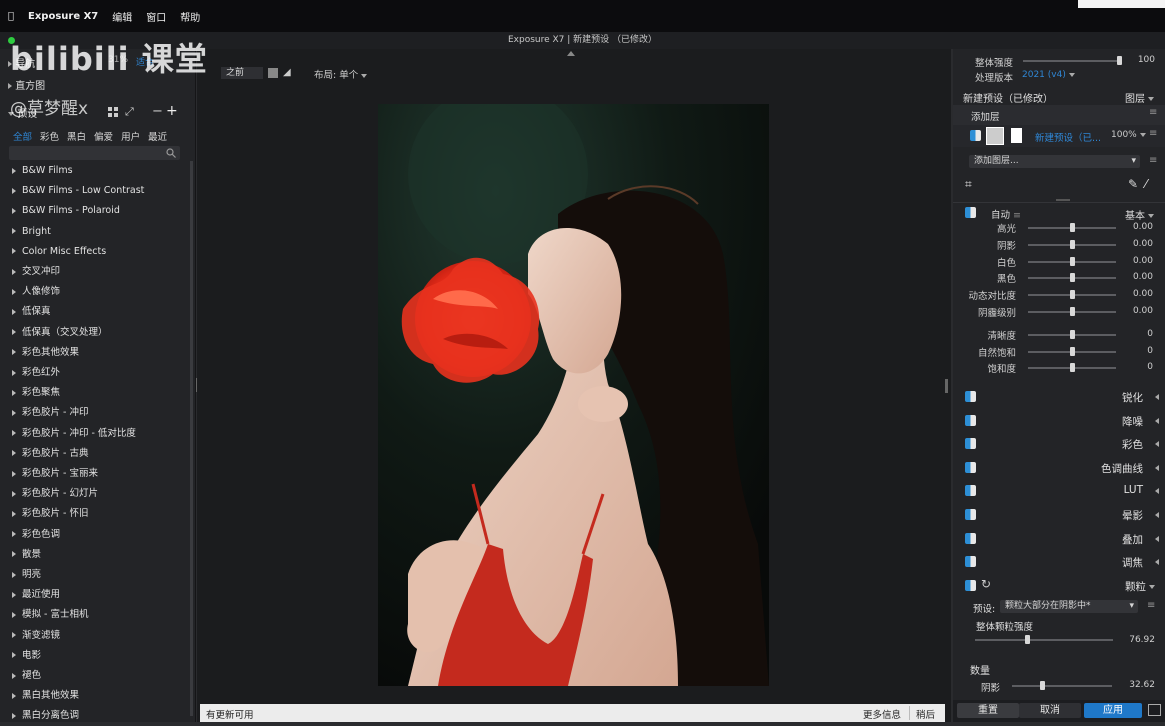 The width and height of the screenshot is (1165, 726). What do you see at coordinates (975, 135) in the screenshot?
I see `layer-toggle` at bounding box center [975, 135].